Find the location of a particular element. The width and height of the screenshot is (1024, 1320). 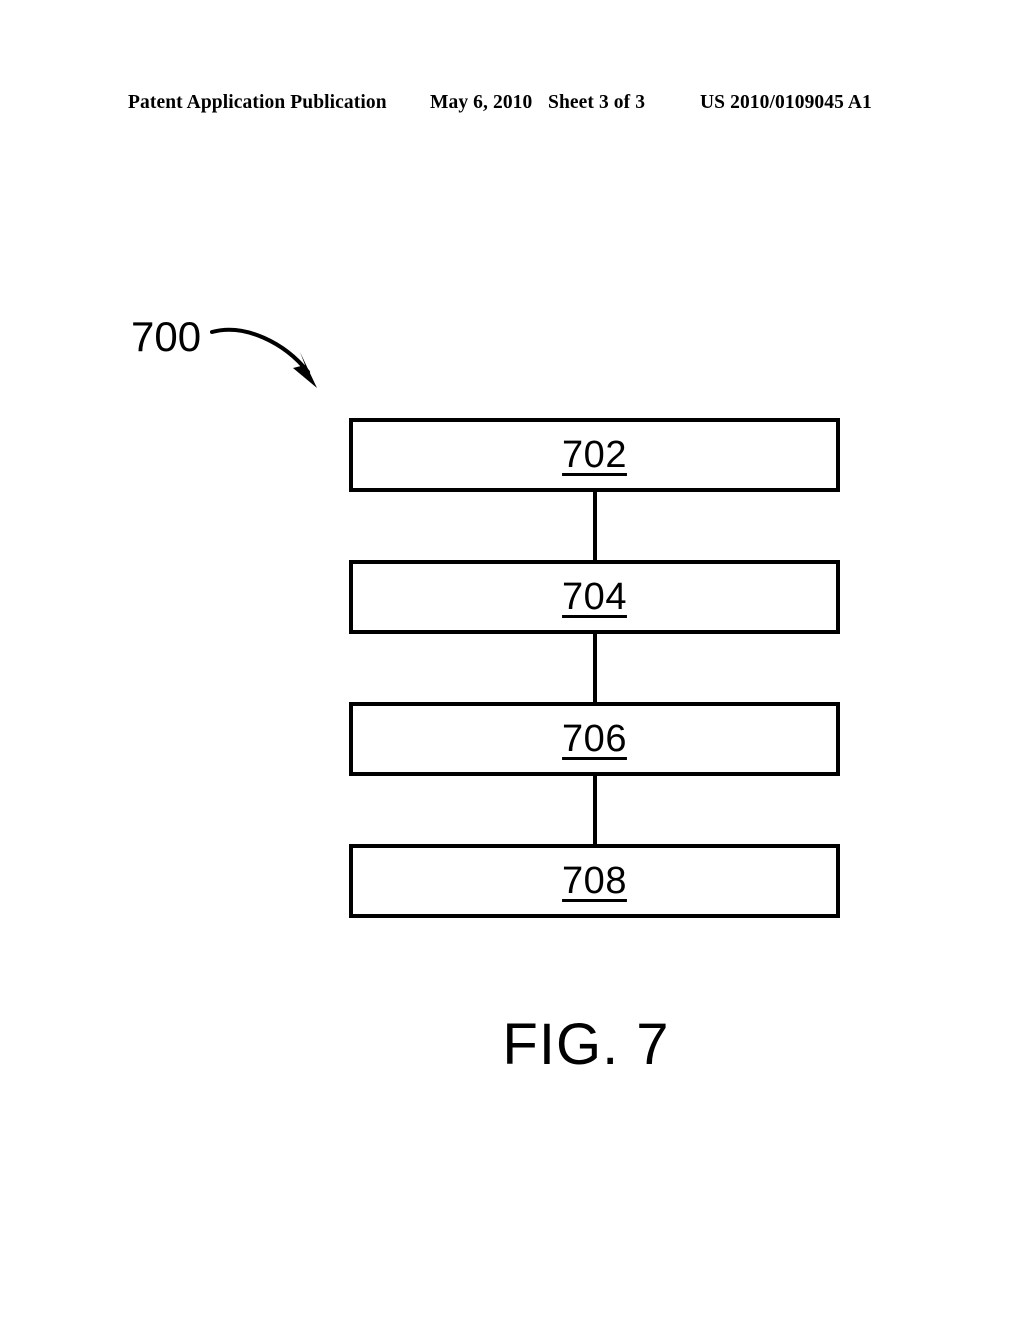

header-publication-number: US 2010/0109045 A1 is located at coordinates (786, 102).